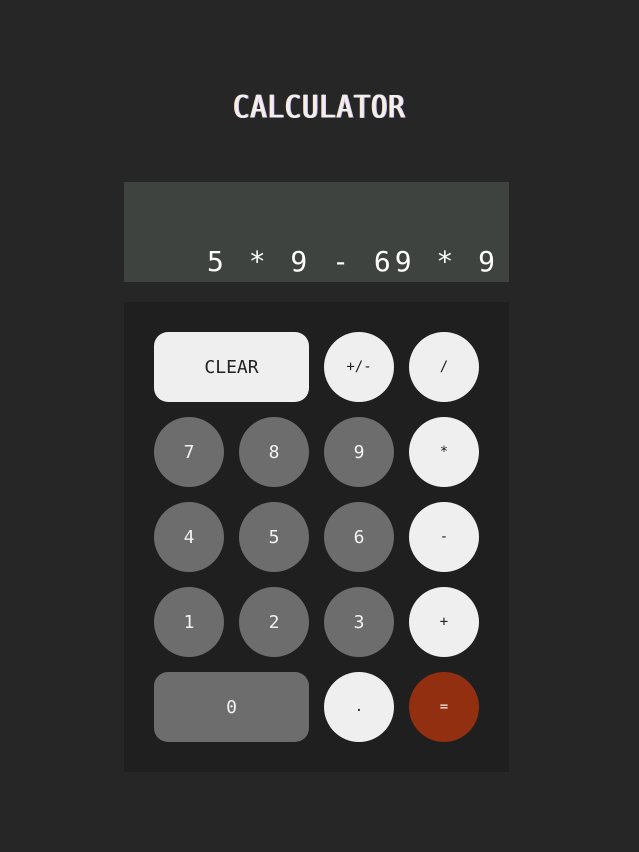 The image size is (639, 852). What do you see at coordinates (352, 261) in the screenshot?
I see `display-expression: 5 * 9 - 69 * 9` at bounding box center [352, 261].